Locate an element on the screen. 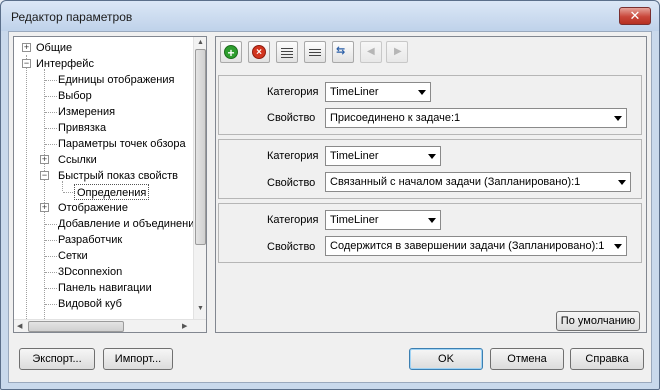 Image resolution: width=660 pixels, height=390 pixels. plus-circle-icon: + is located at coordinates (231, 52).